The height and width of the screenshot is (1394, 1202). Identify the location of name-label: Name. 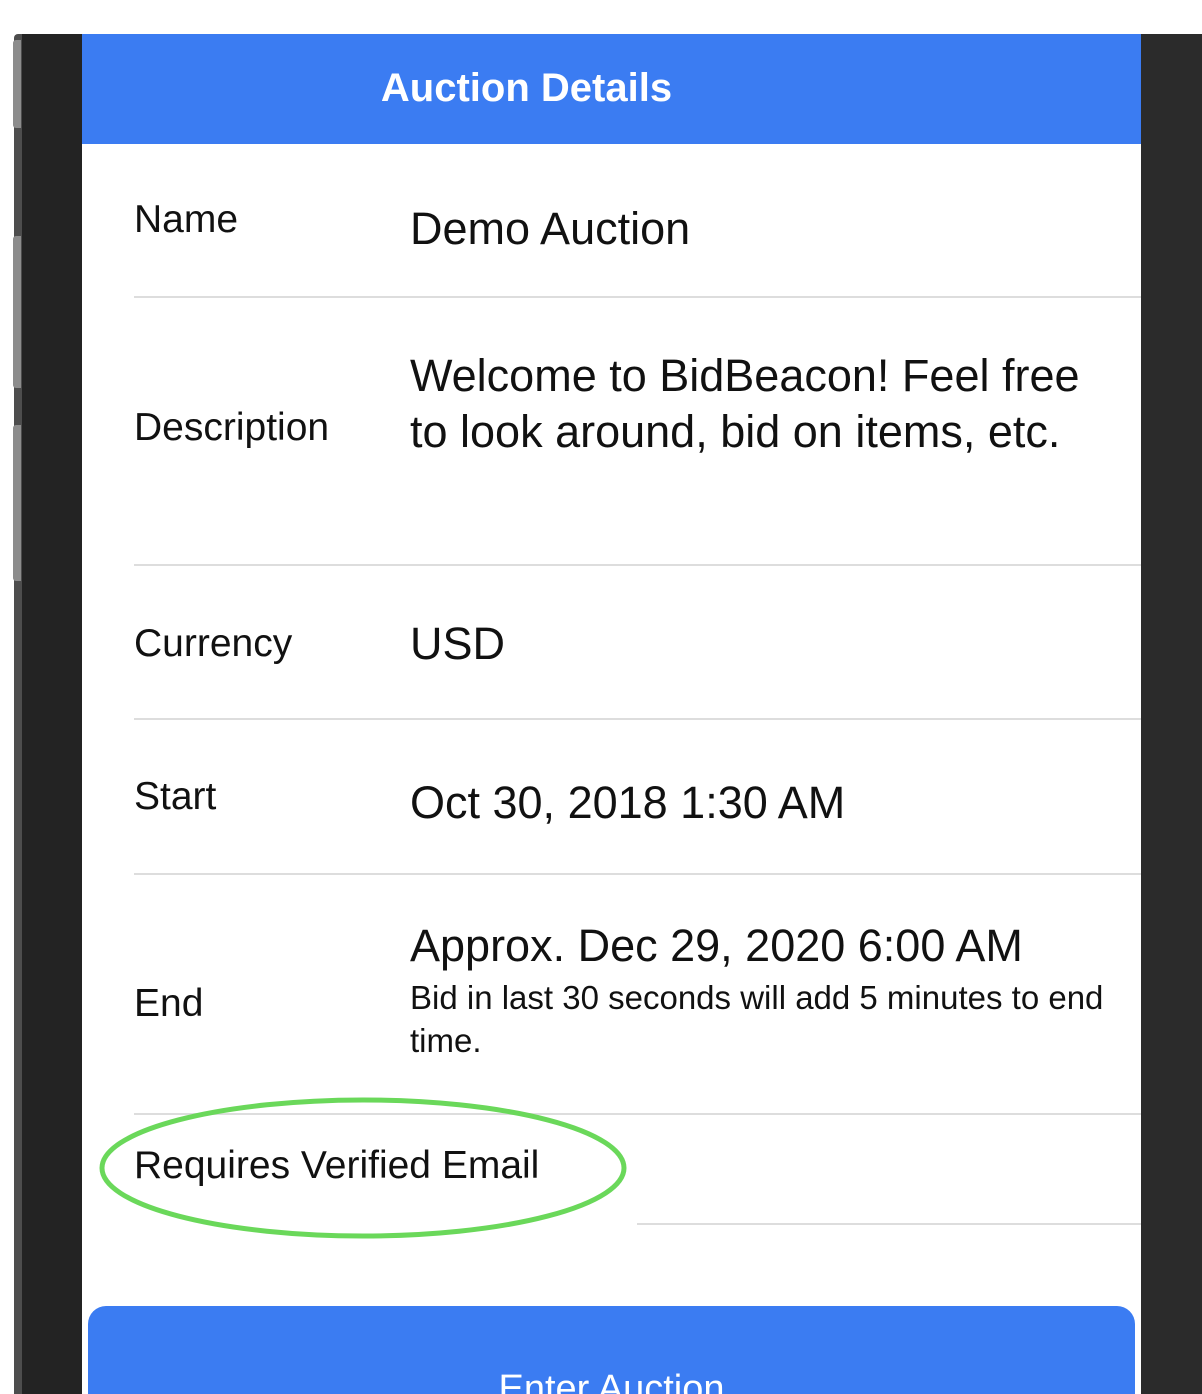
(186, 219).